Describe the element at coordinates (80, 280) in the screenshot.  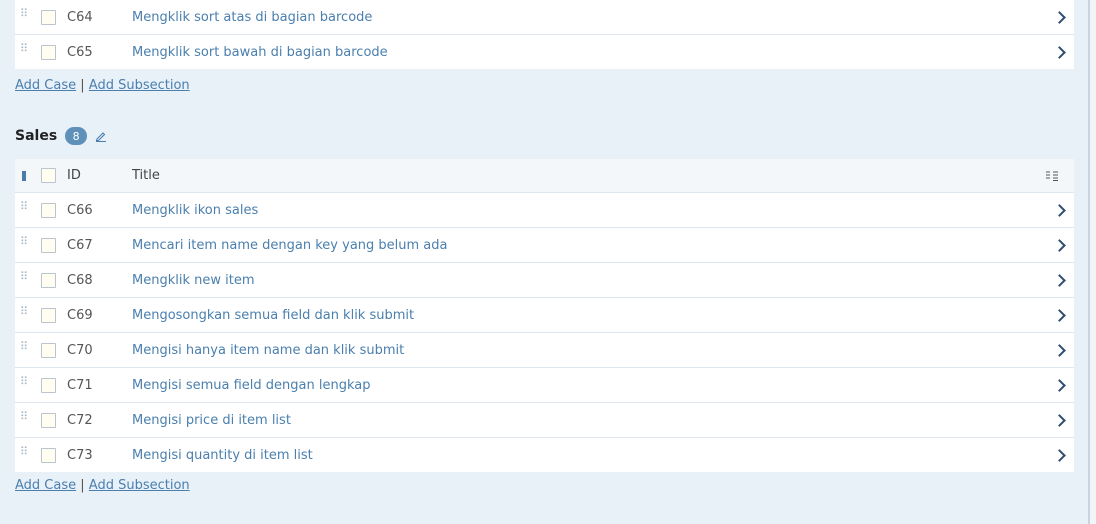
I see `case-id: C68` at that location.